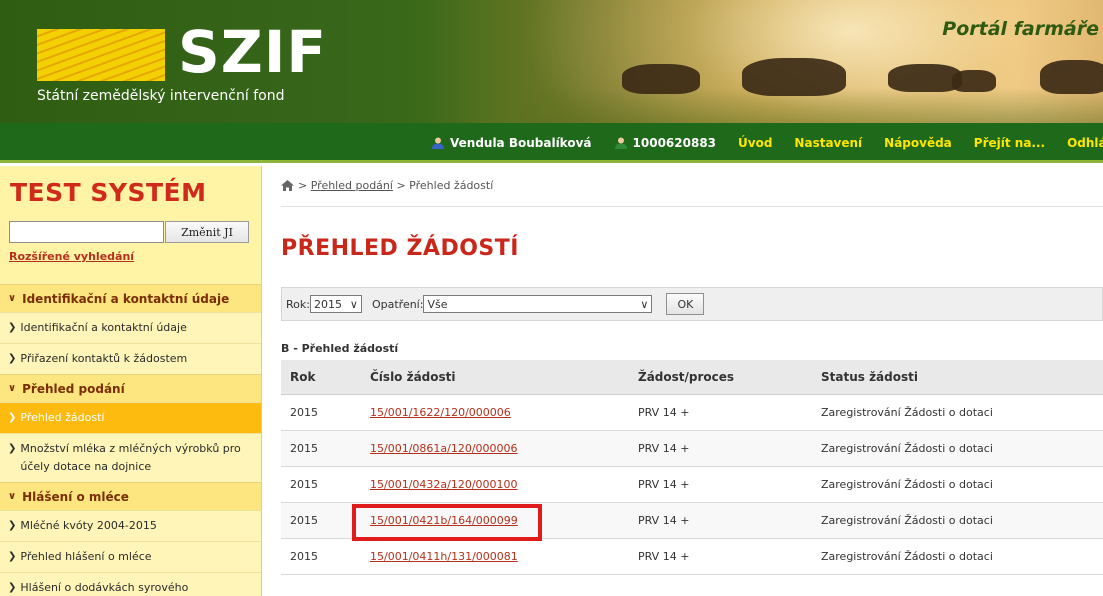 This screenshot has width=1103, height=596. What do you see at coordinates (957, 377) in the screenshot?
I see `column-header-status: Status žádosti` at bounding box center [957, 377].